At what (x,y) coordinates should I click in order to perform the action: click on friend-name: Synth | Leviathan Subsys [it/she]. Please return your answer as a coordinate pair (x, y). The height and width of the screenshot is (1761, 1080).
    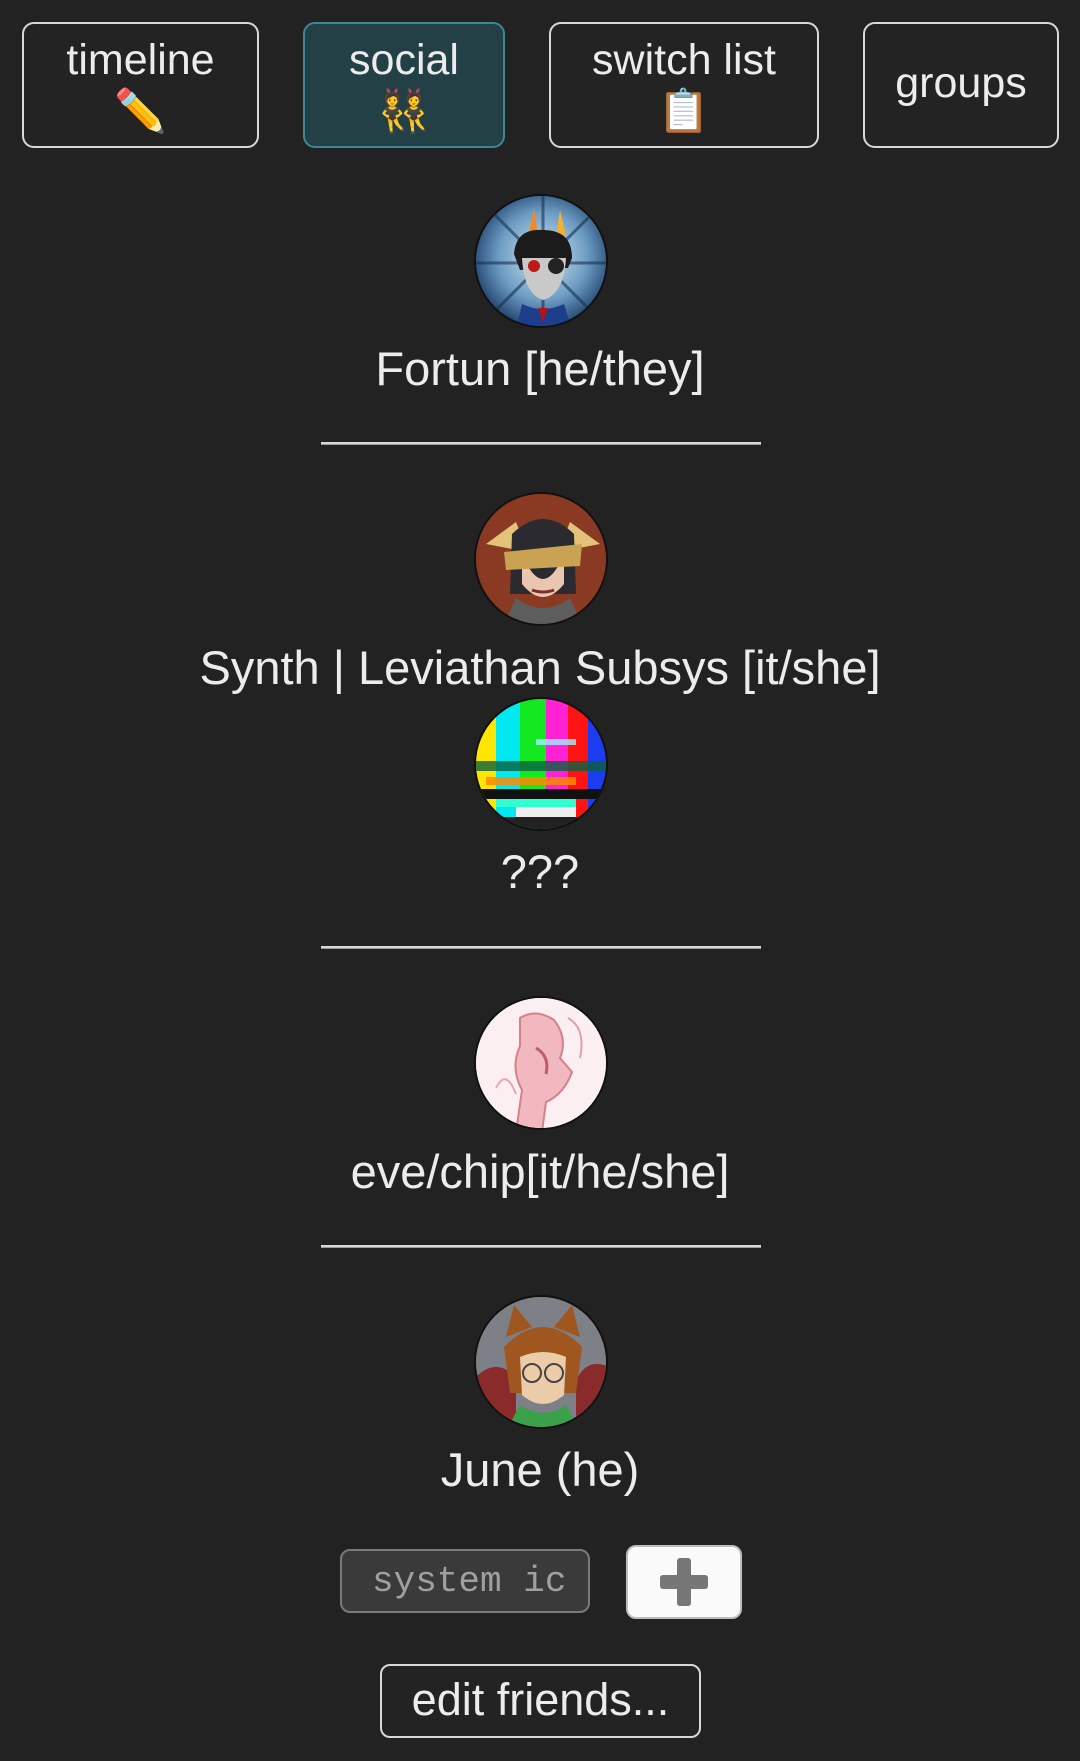
    Looking at the image, I should click on (540, 668).